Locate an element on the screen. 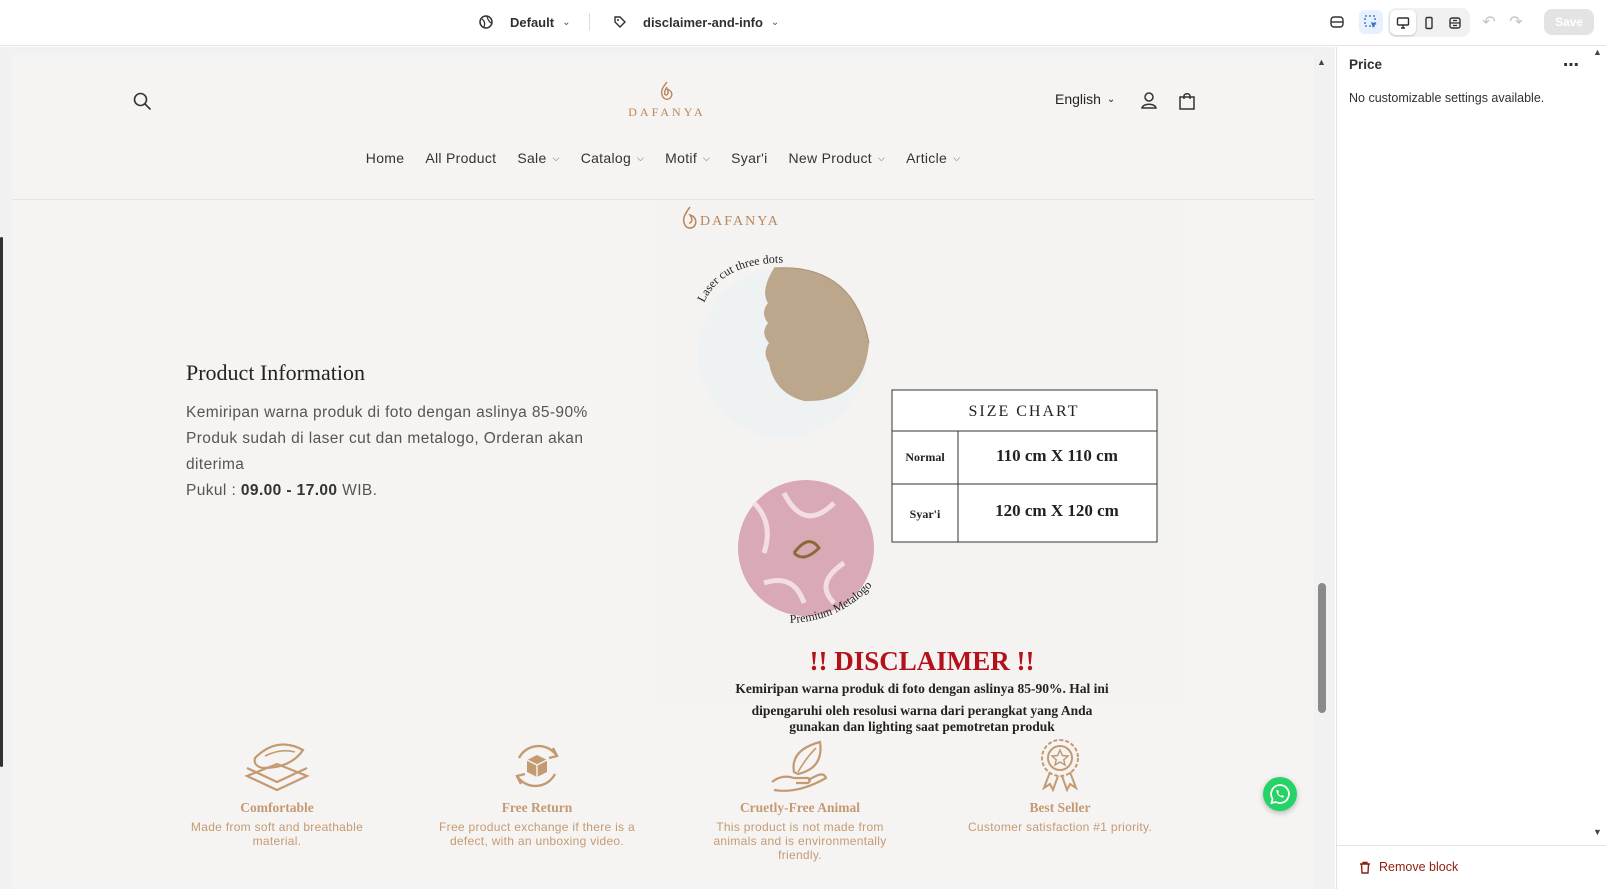  save-button: Save is located at coordinates (1569, 22).